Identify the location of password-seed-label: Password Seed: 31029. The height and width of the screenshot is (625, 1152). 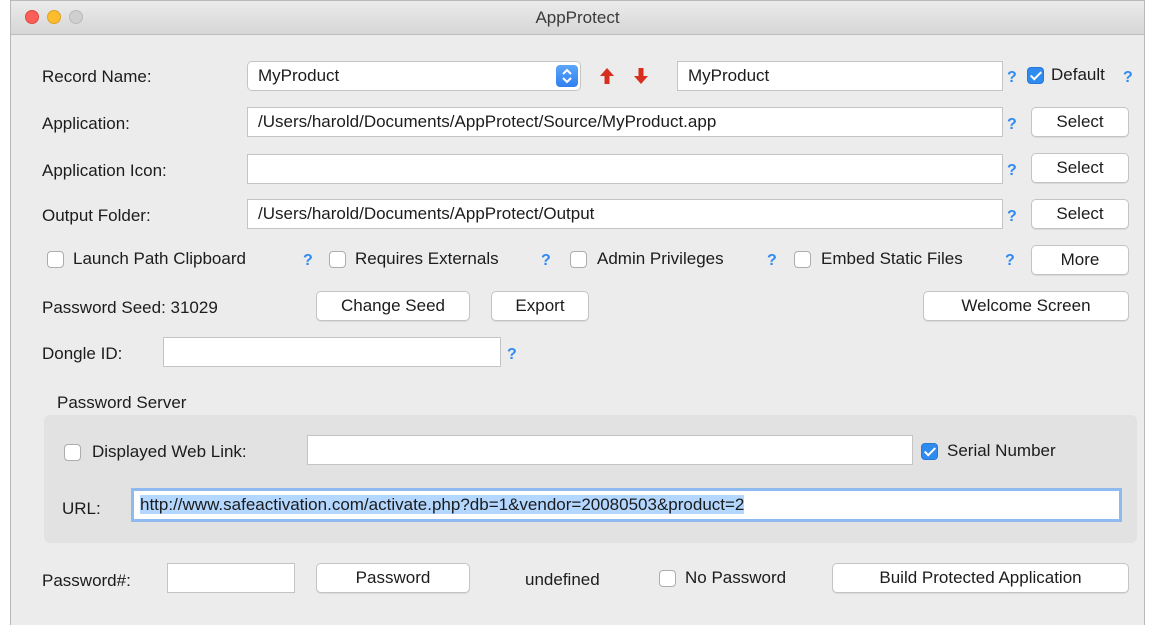
(130, 307).